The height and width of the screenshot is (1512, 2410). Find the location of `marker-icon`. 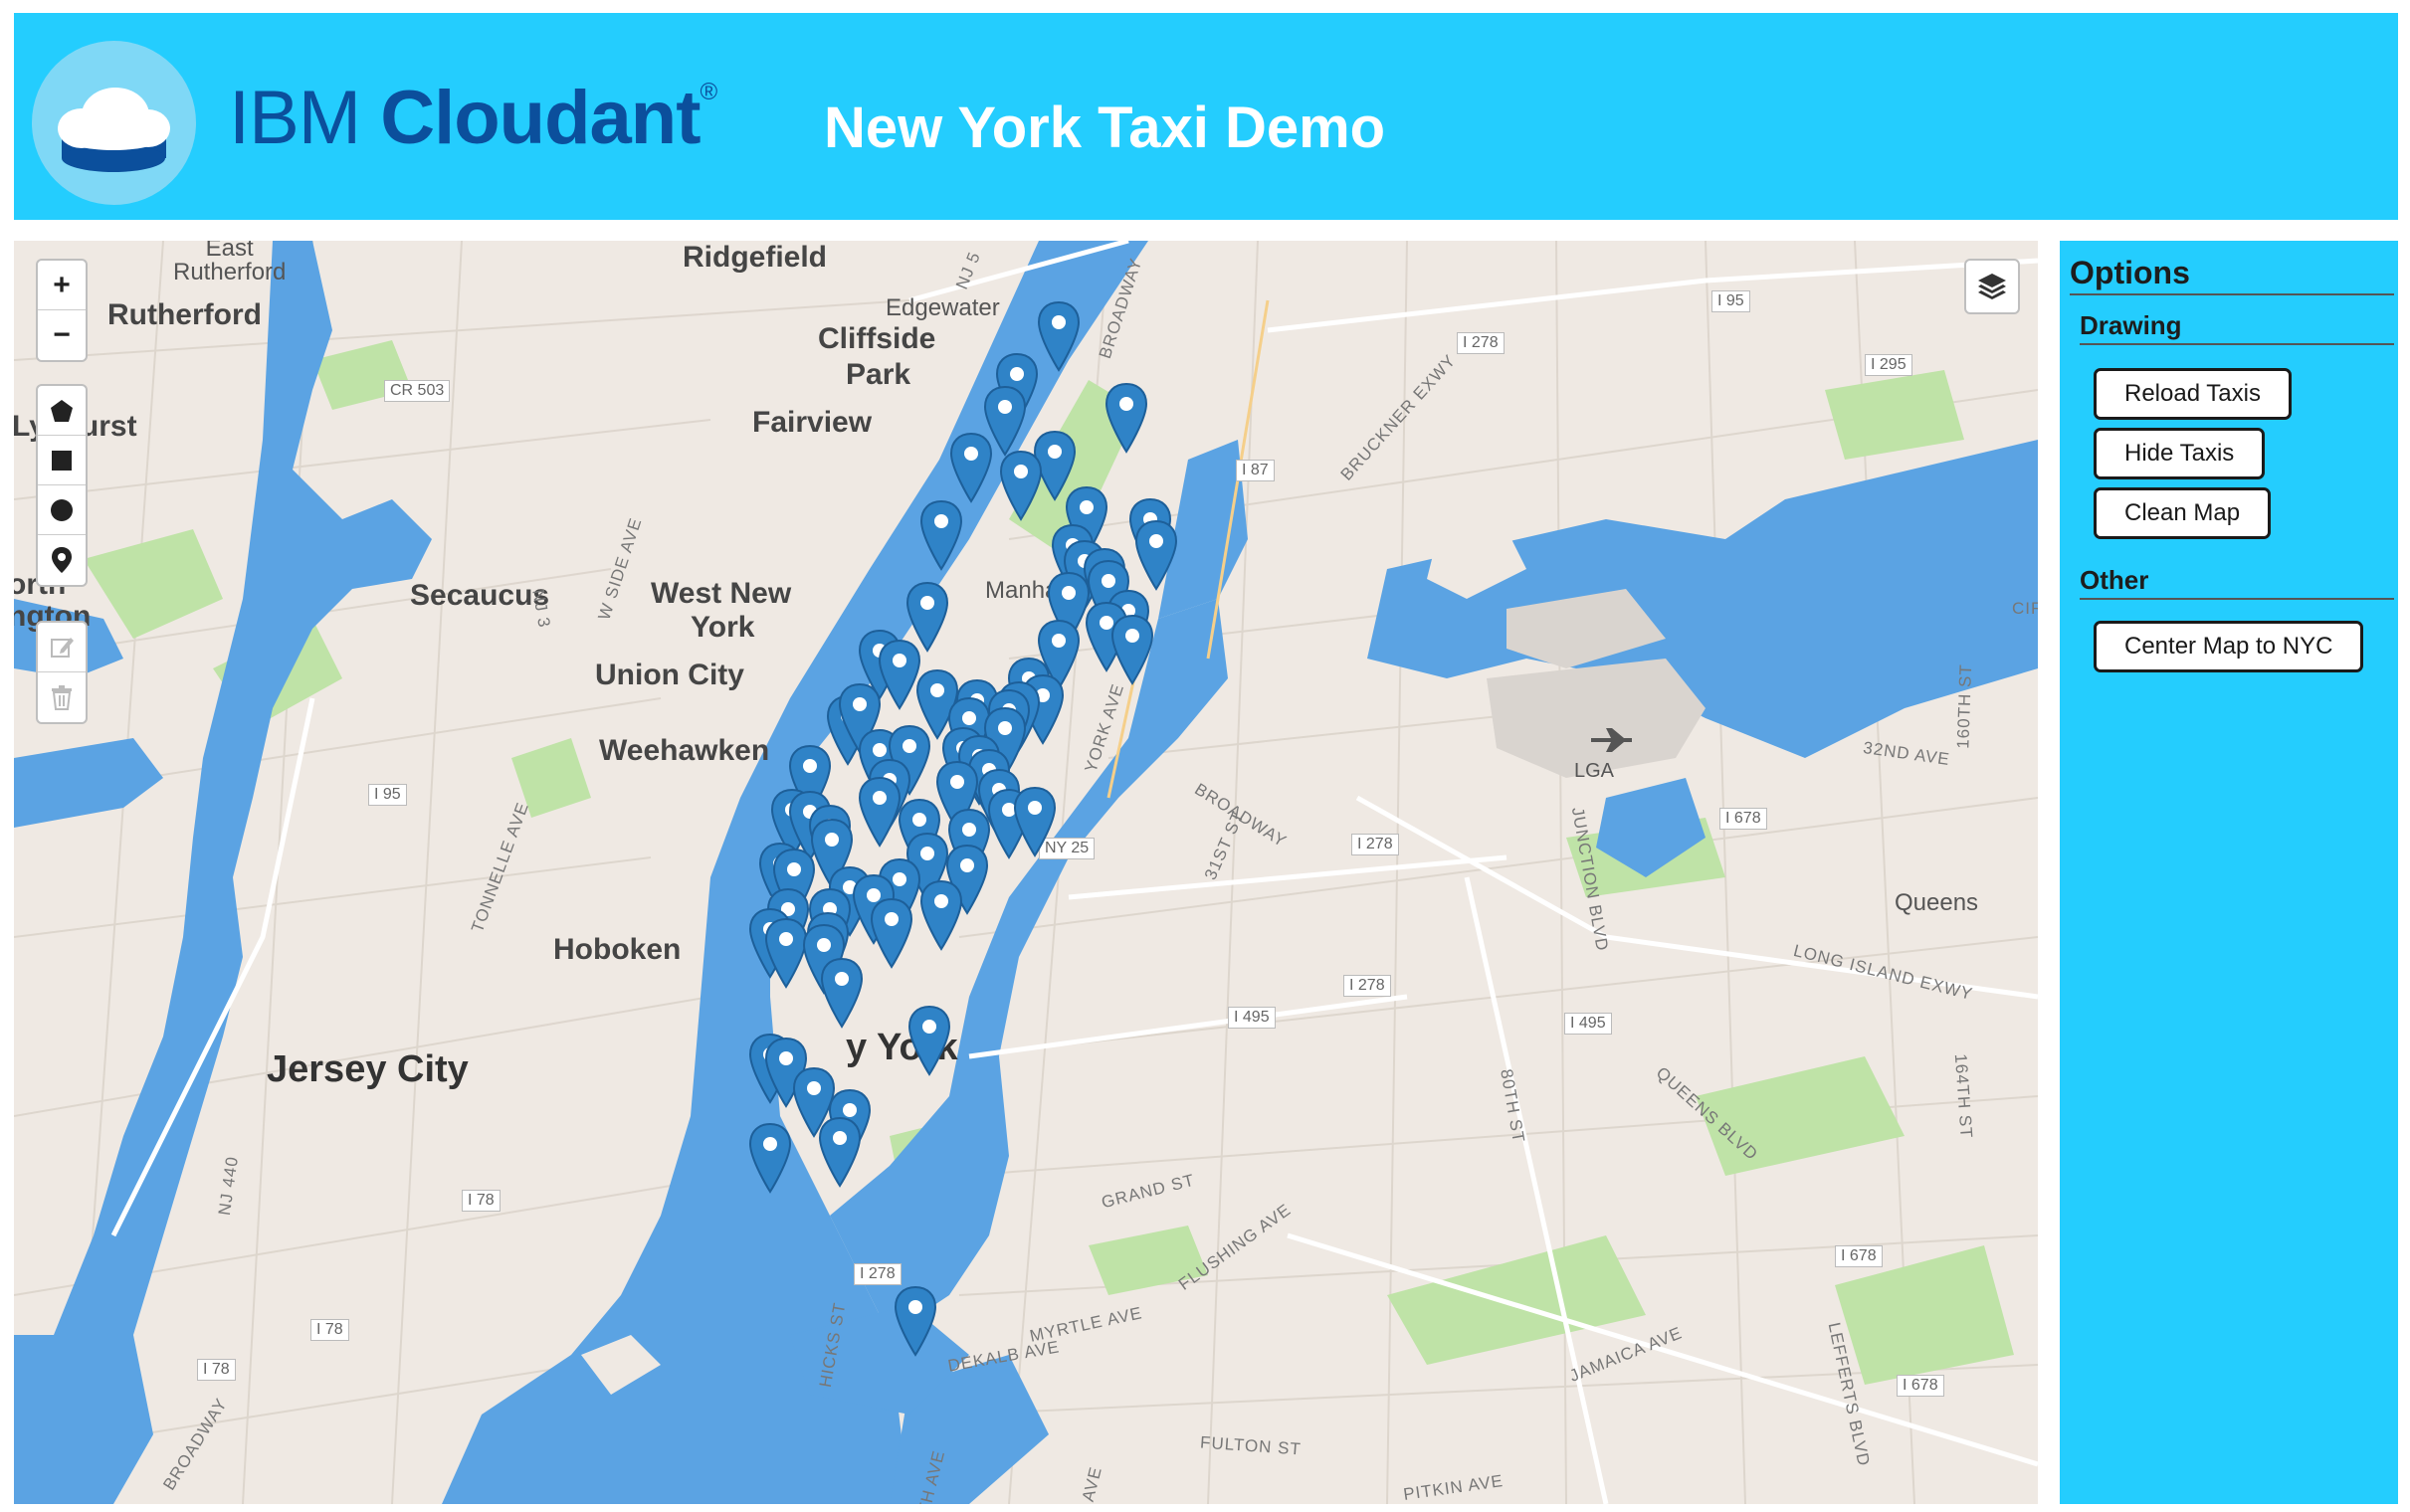

marker-icon is located at coordinates (62, 560).